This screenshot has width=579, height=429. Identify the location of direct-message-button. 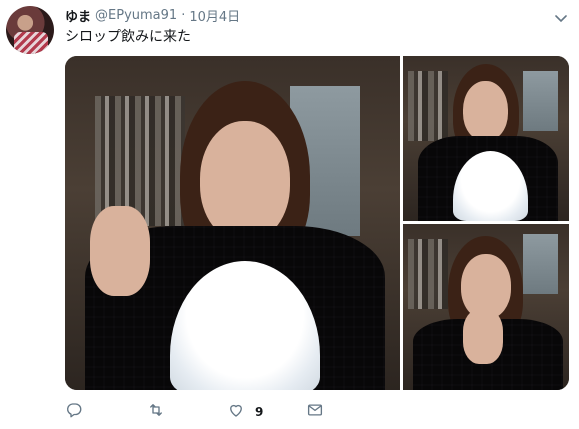
(315, 412).